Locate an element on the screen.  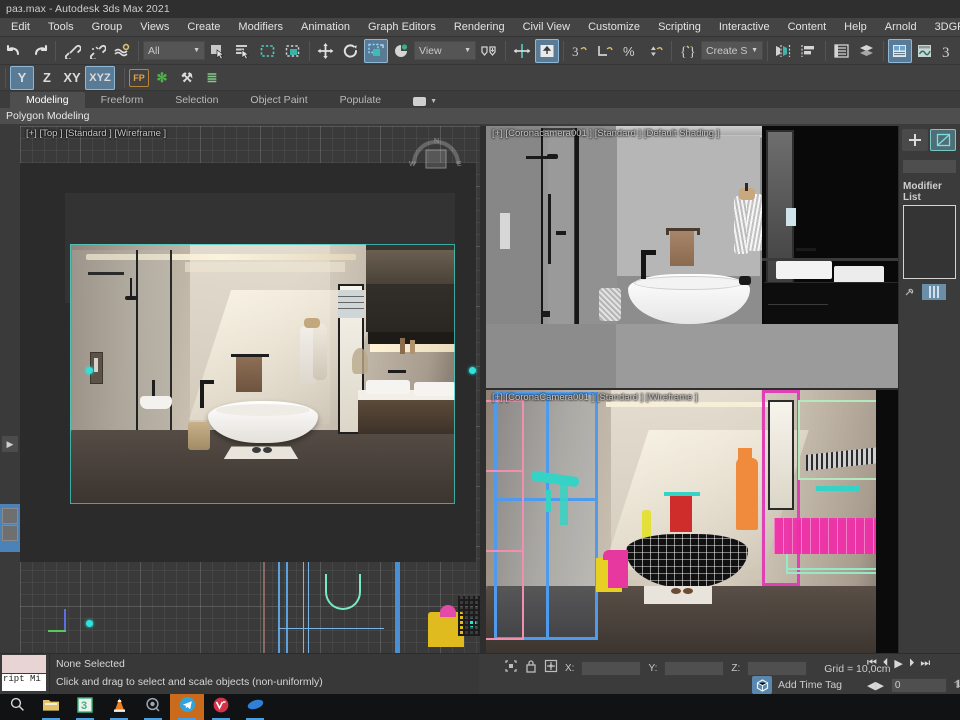
axis-constraint-z-button: Z is located at coordinates (47, 78).